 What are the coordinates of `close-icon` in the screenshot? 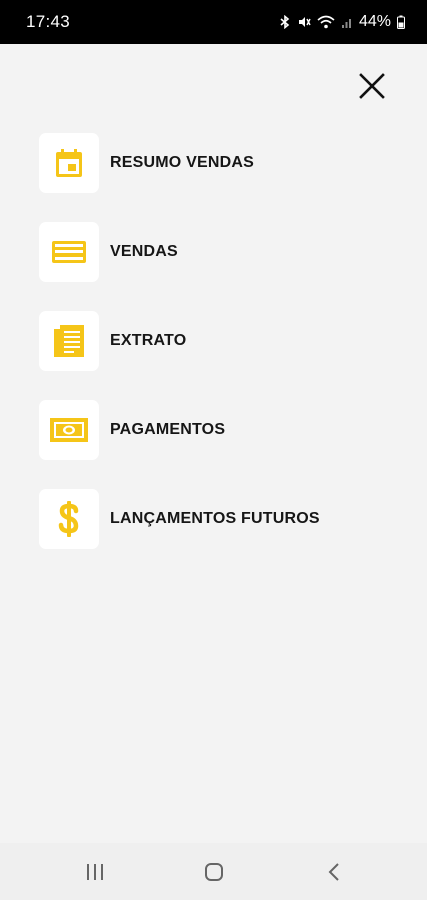 It's located at (372, 86).